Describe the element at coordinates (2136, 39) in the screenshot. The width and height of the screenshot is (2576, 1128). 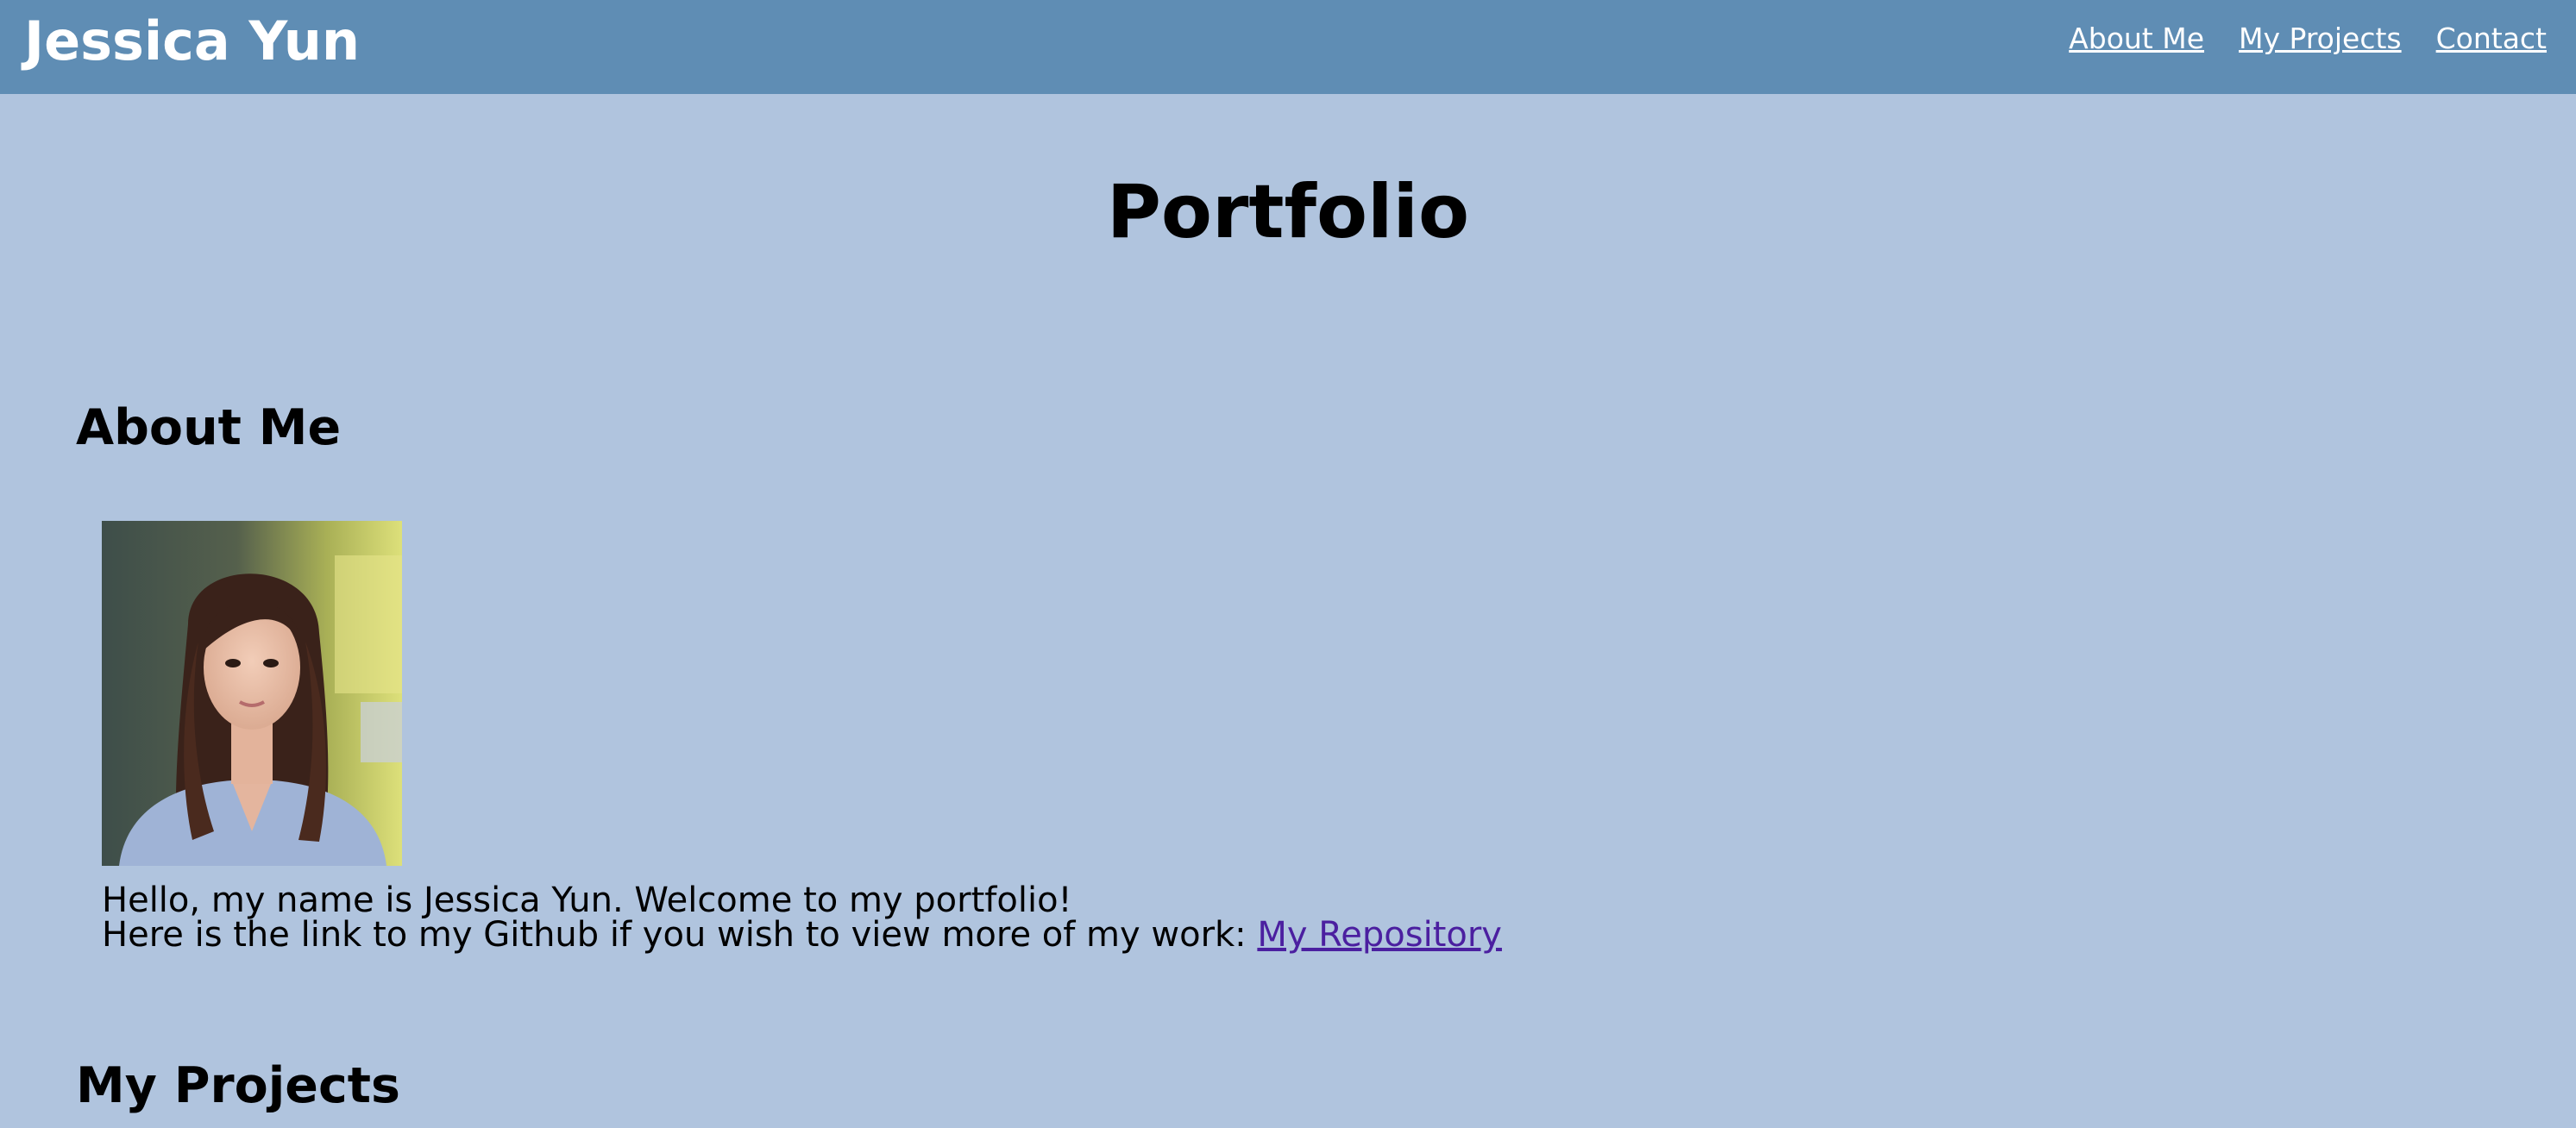
I see `nav-link-about-me: About Me` at that location.